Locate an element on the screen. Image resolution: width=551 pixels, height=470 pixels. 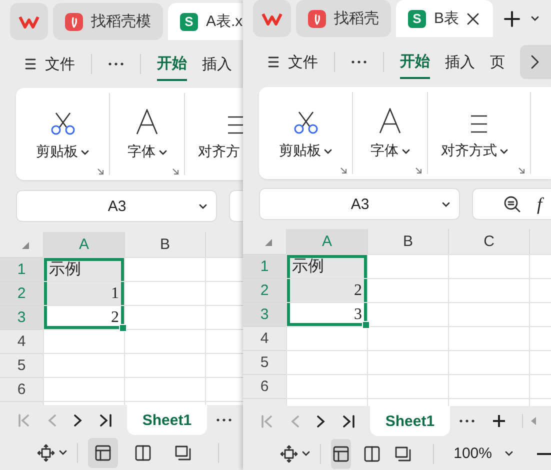
document-tab: S A表.x is located at coordinates (205, 21).